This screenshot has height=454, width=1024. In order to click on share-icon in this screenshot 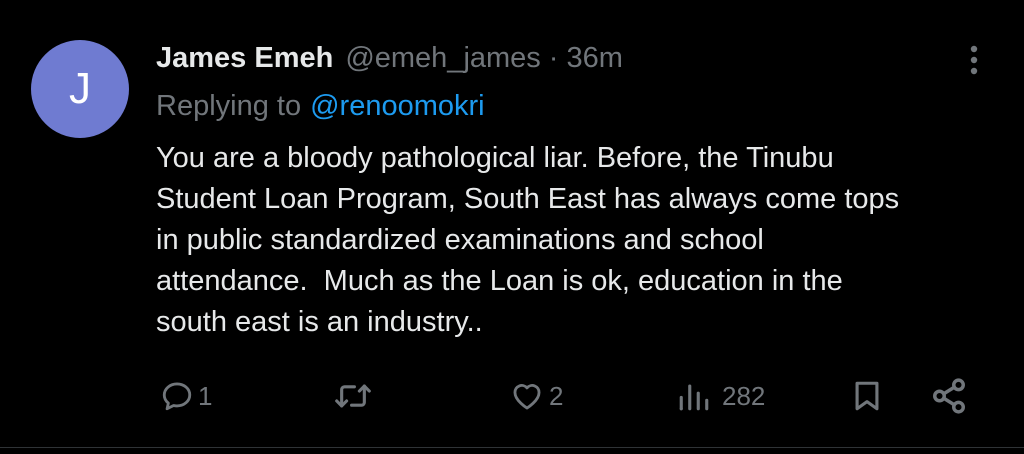, I will do `click(949, 396)`.